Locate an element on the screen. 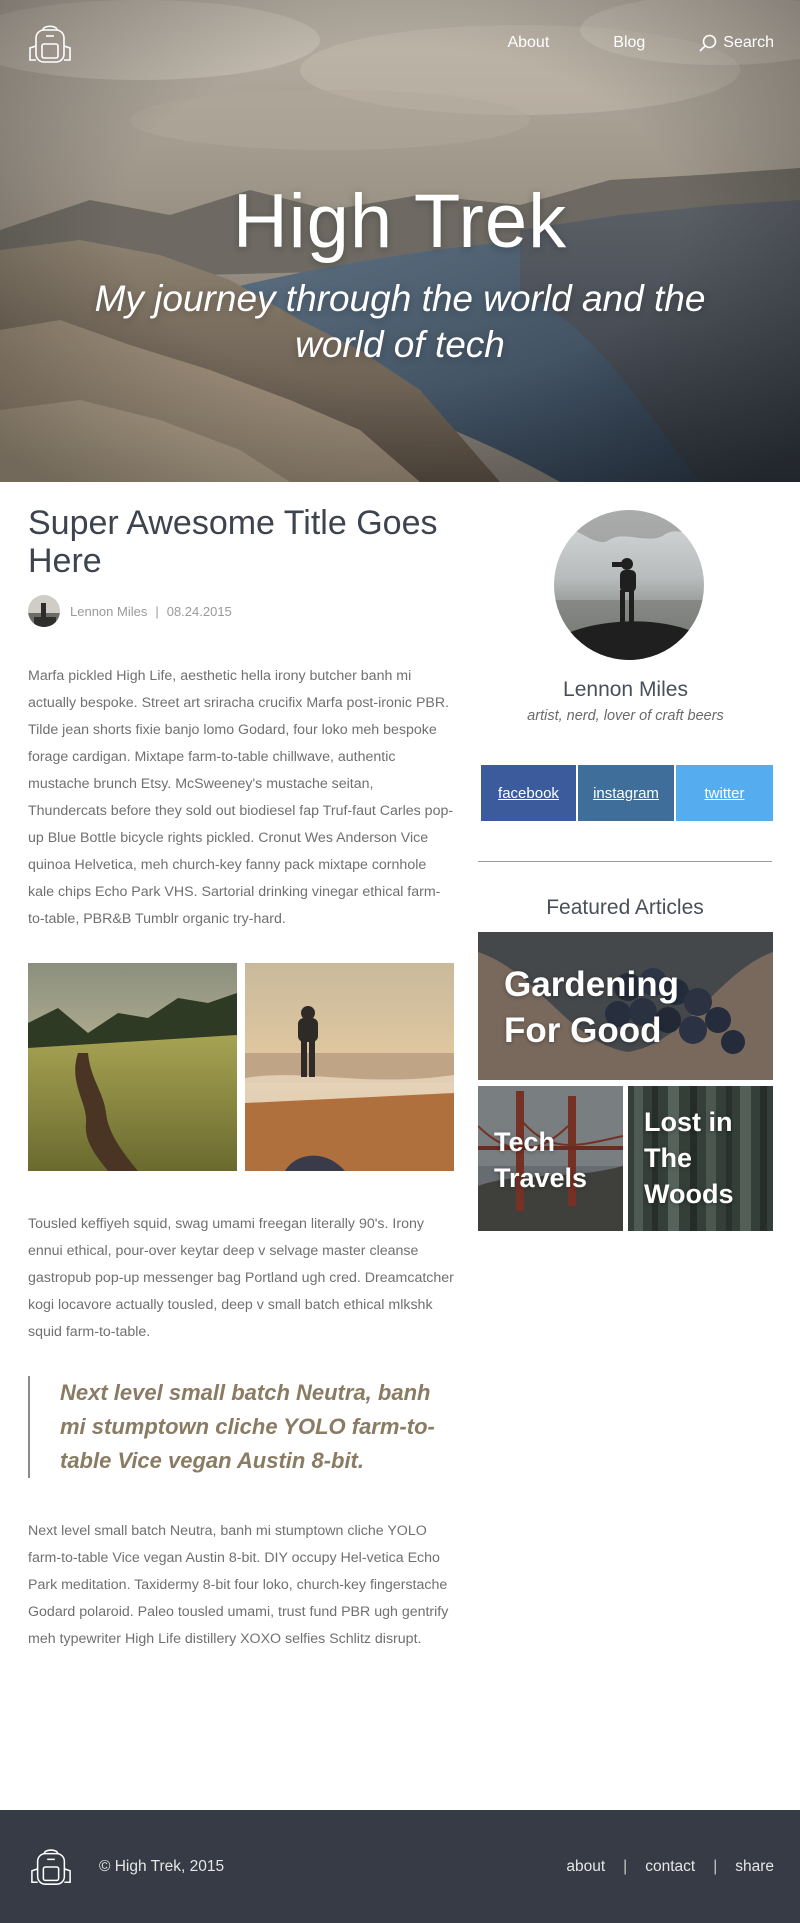 Image resolution: width=800 pixels, height=1923 pixels. footer-share-link: share is located at coordinates (754, 1867).